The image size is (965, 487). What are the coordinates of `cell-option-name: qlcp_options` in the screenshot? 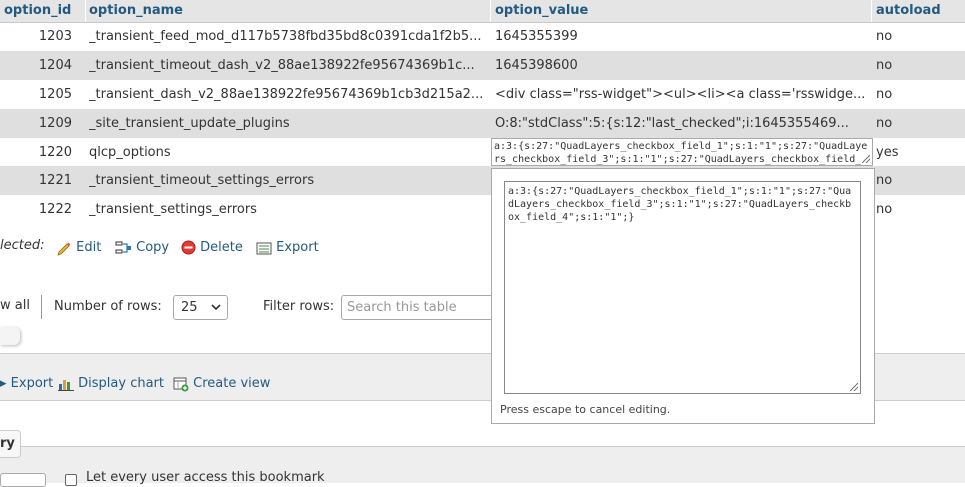 It's located at (289, 152).